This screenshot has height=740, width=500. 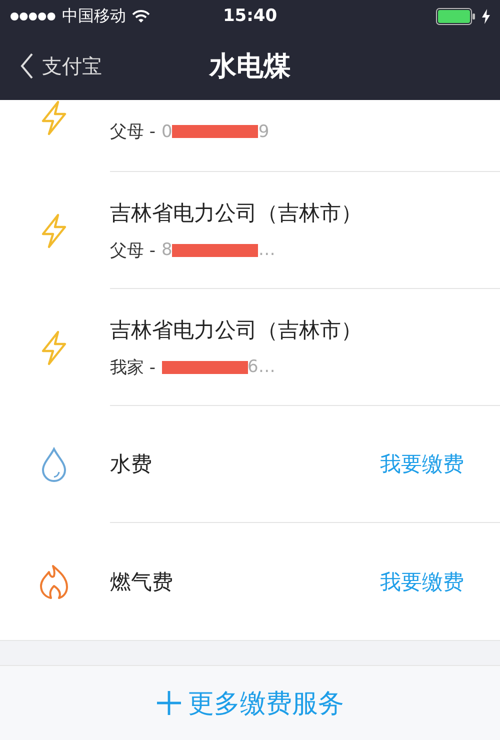 I want to click on account-owner: 我家 -, so click(x=133, y=367).